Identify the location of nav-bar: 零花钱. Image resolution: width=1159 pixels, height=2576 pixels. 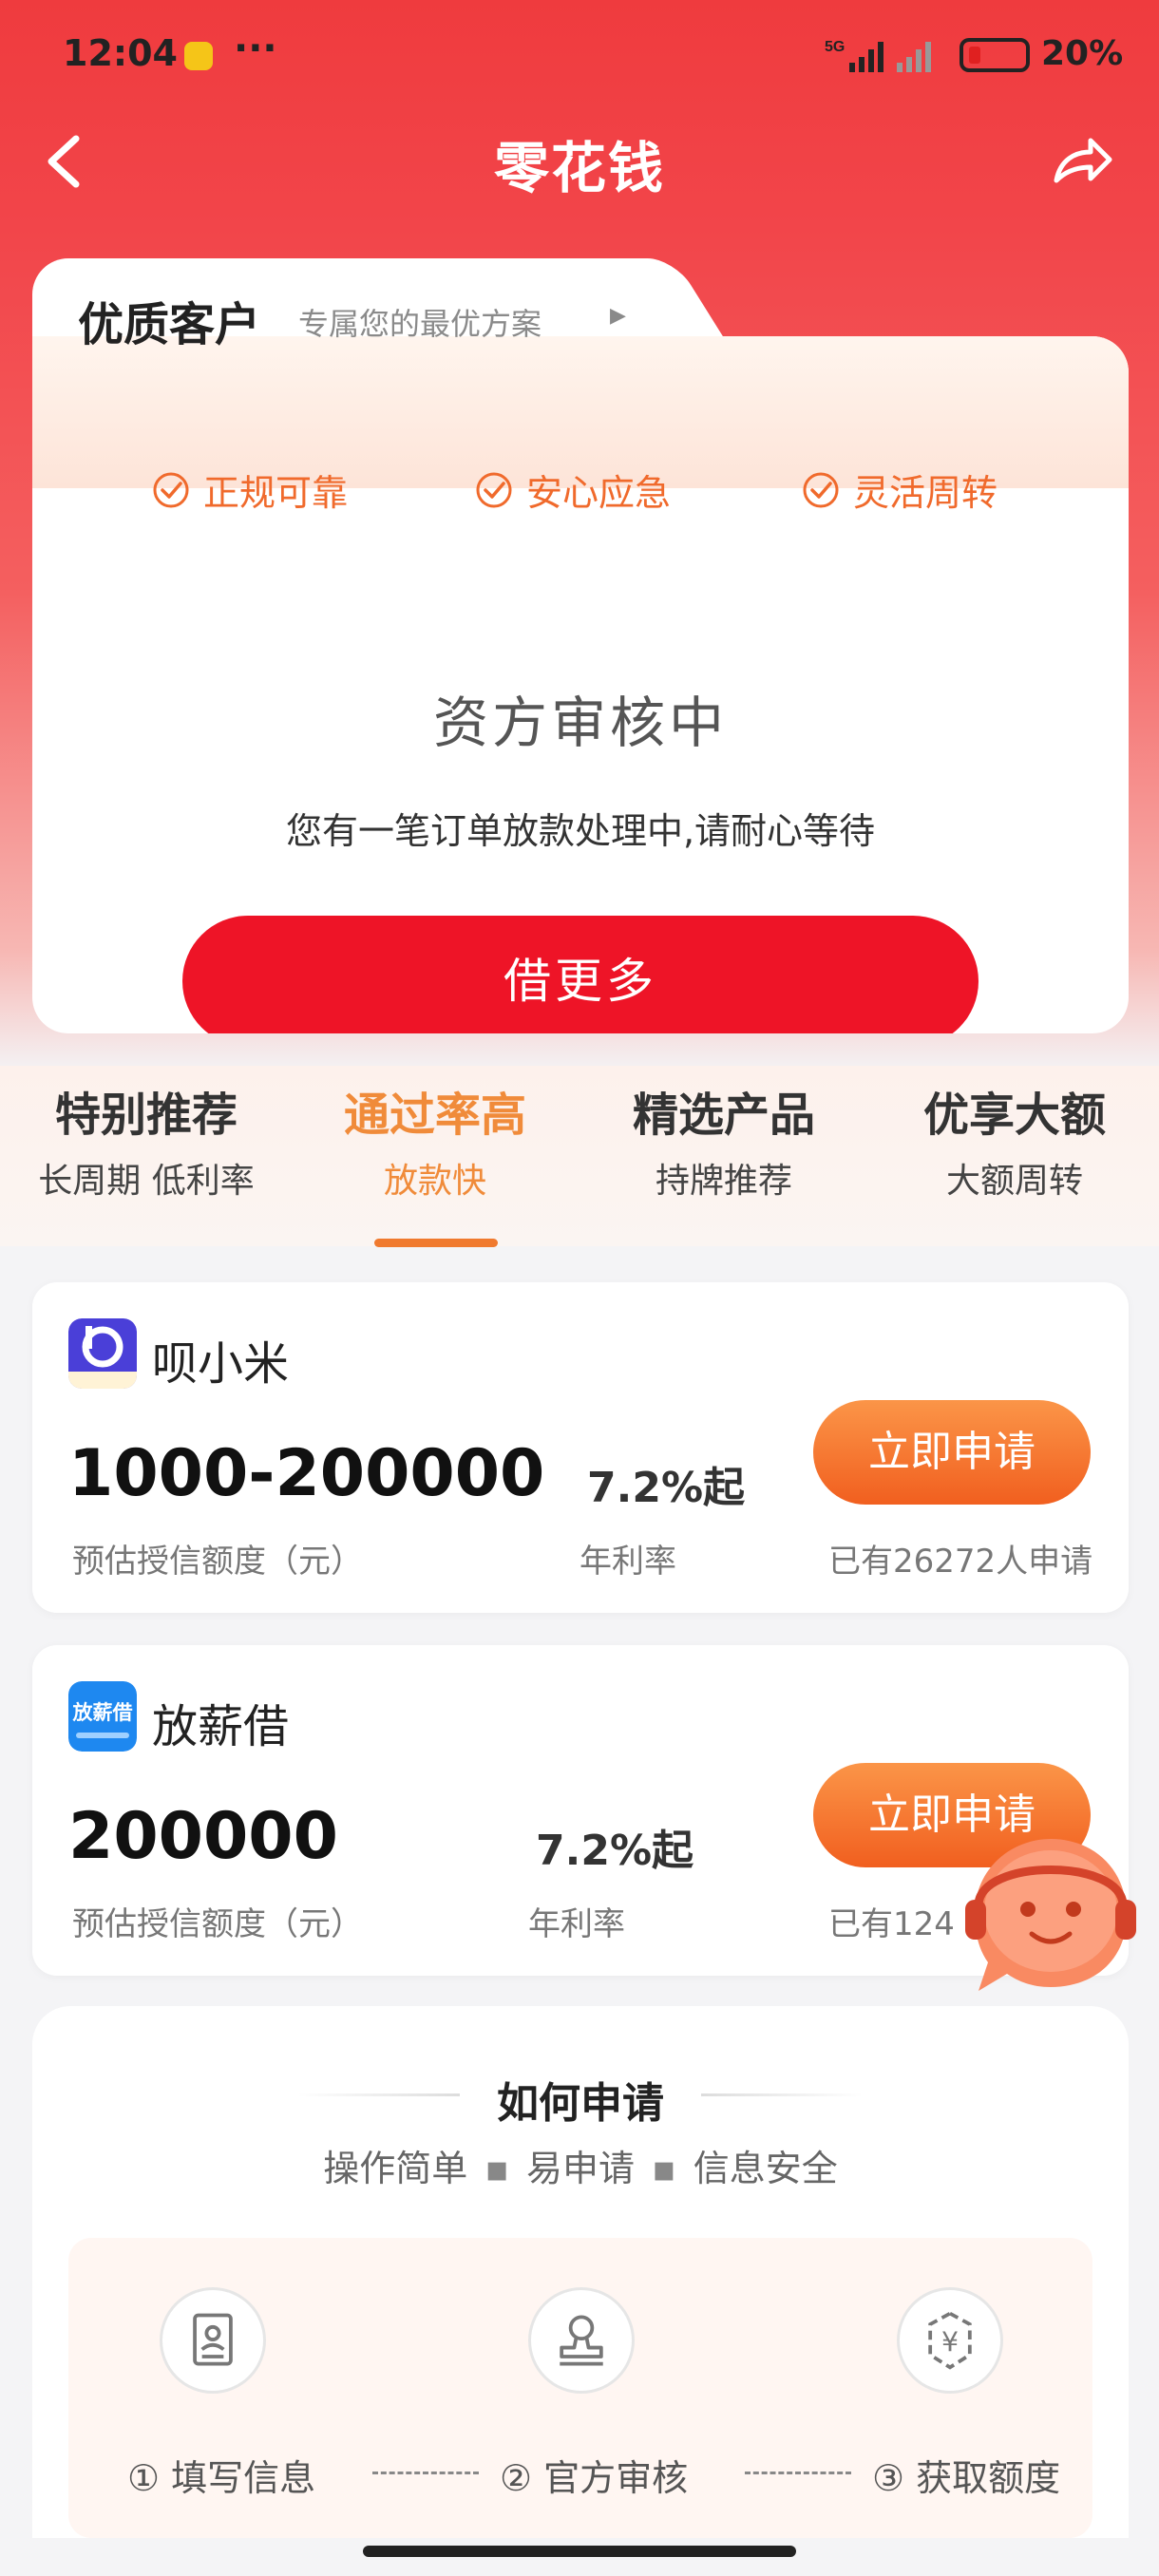
(579, 166).